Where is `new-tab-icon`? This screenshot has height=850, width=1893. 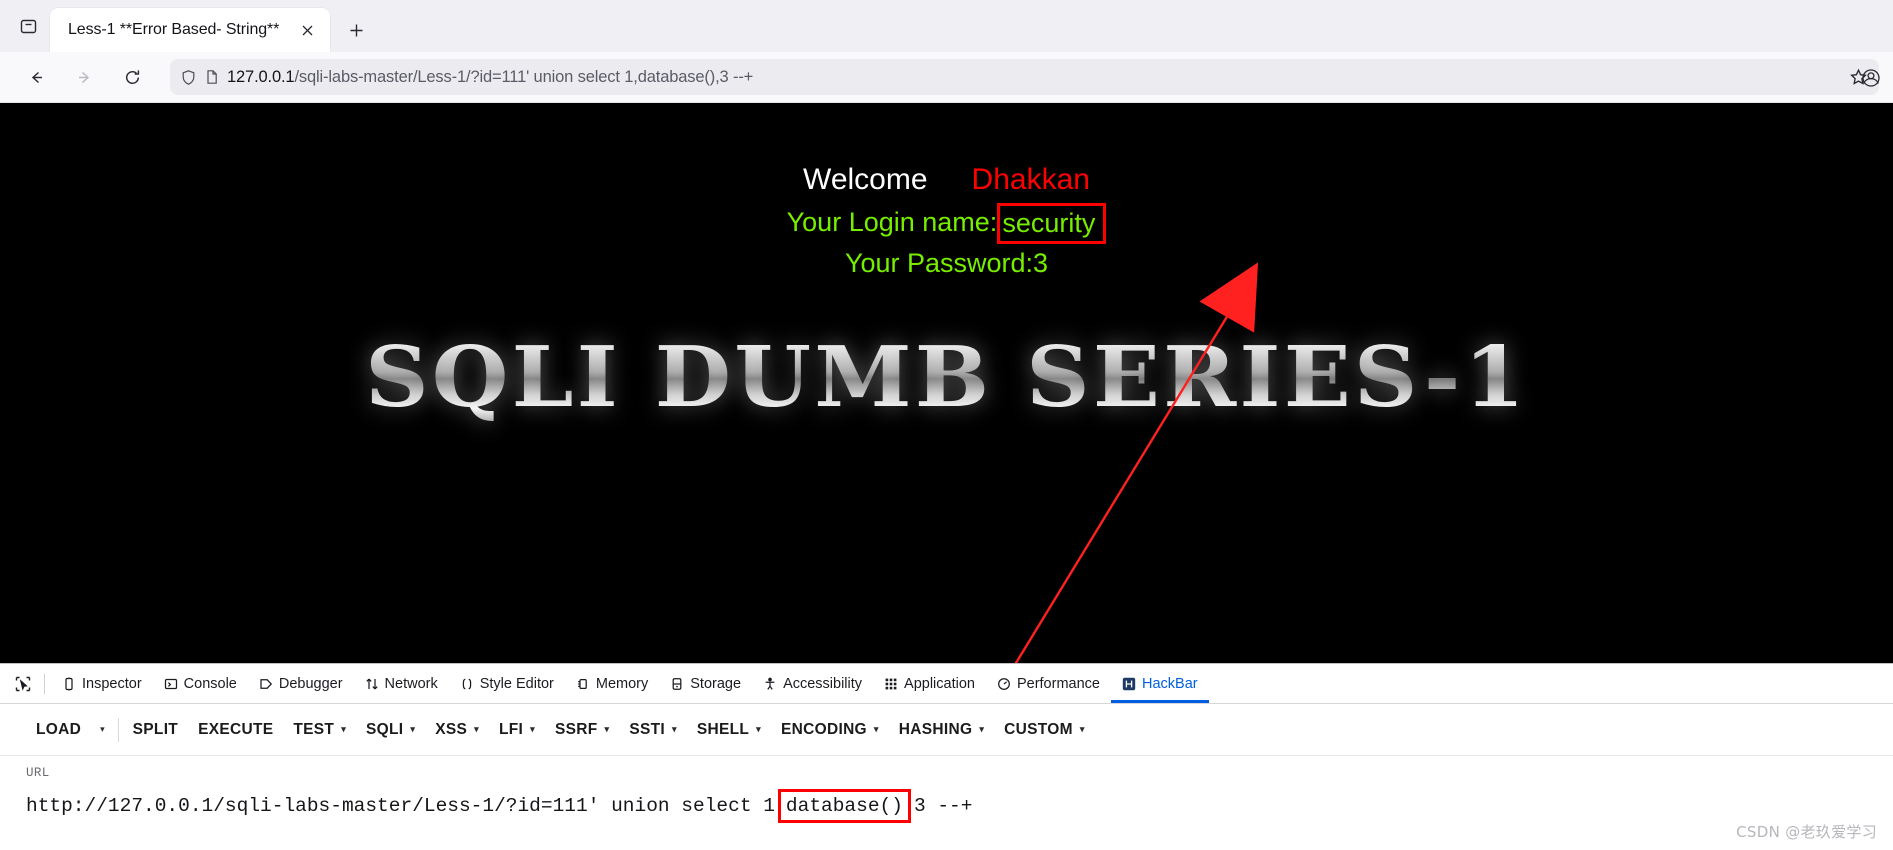
new-tab-icon is located at coordinates (356, 30).